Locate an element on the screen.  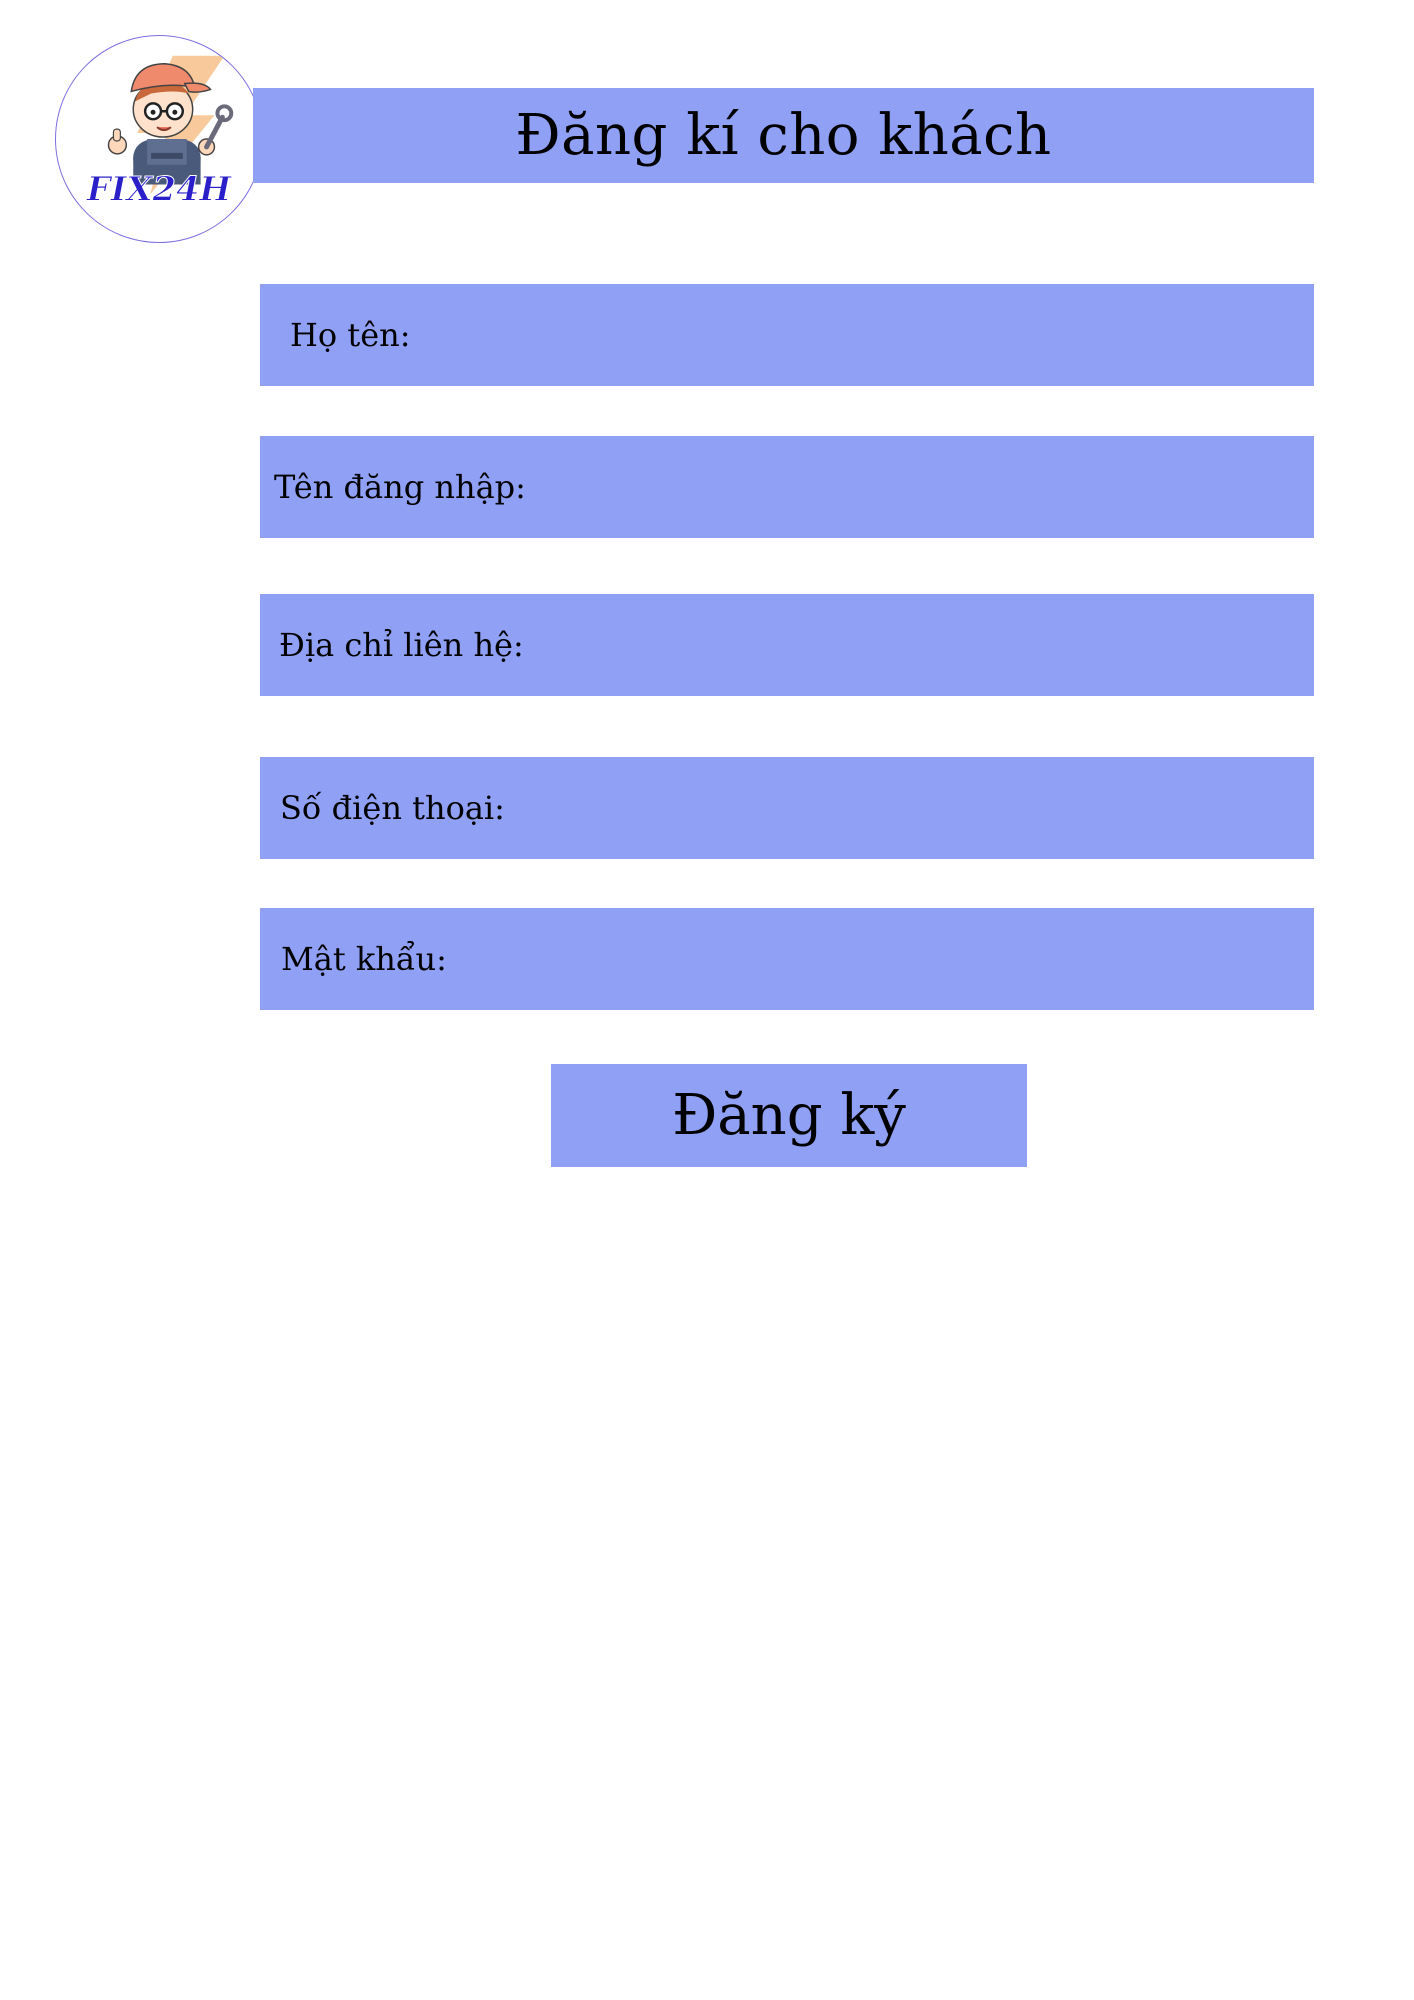
fix24h-logo: FIX24H is located at coordinates (159, 139).